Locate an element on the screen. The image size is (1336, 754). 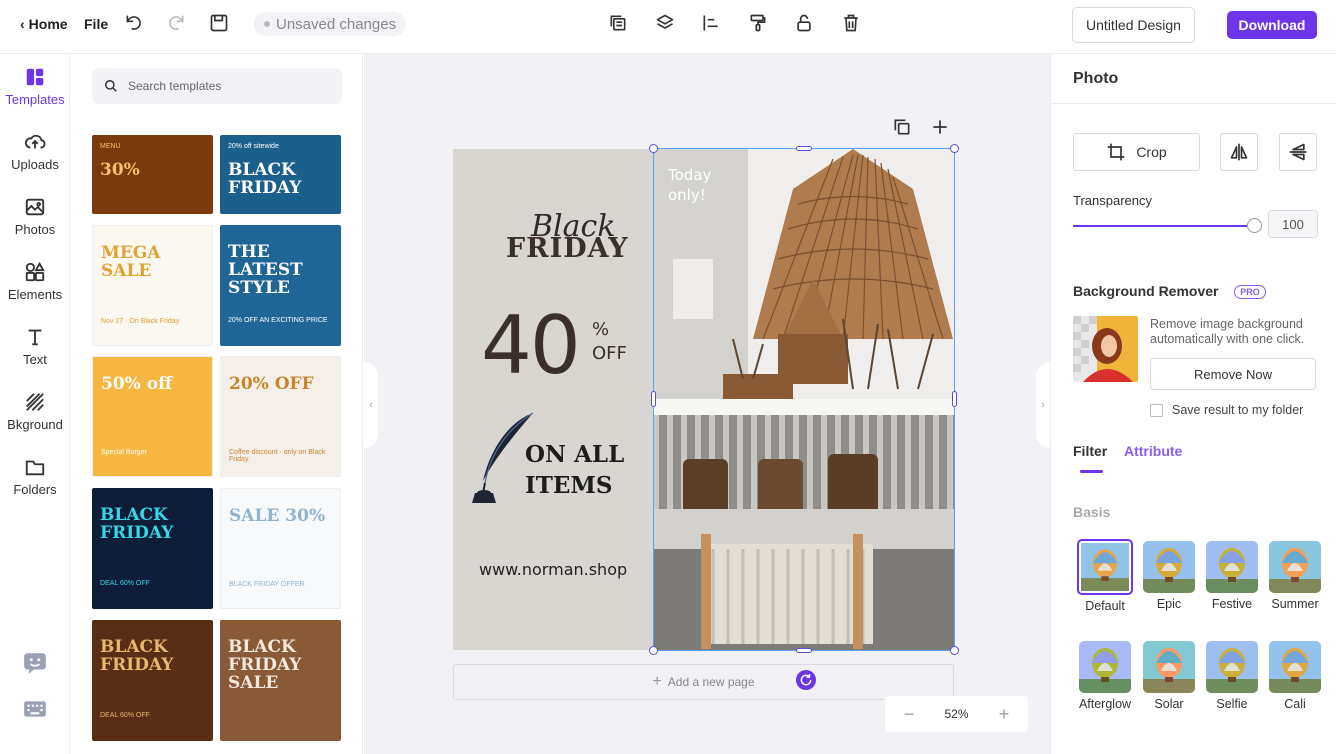
flip-vertical-button is located at coordinates (1298, 152).